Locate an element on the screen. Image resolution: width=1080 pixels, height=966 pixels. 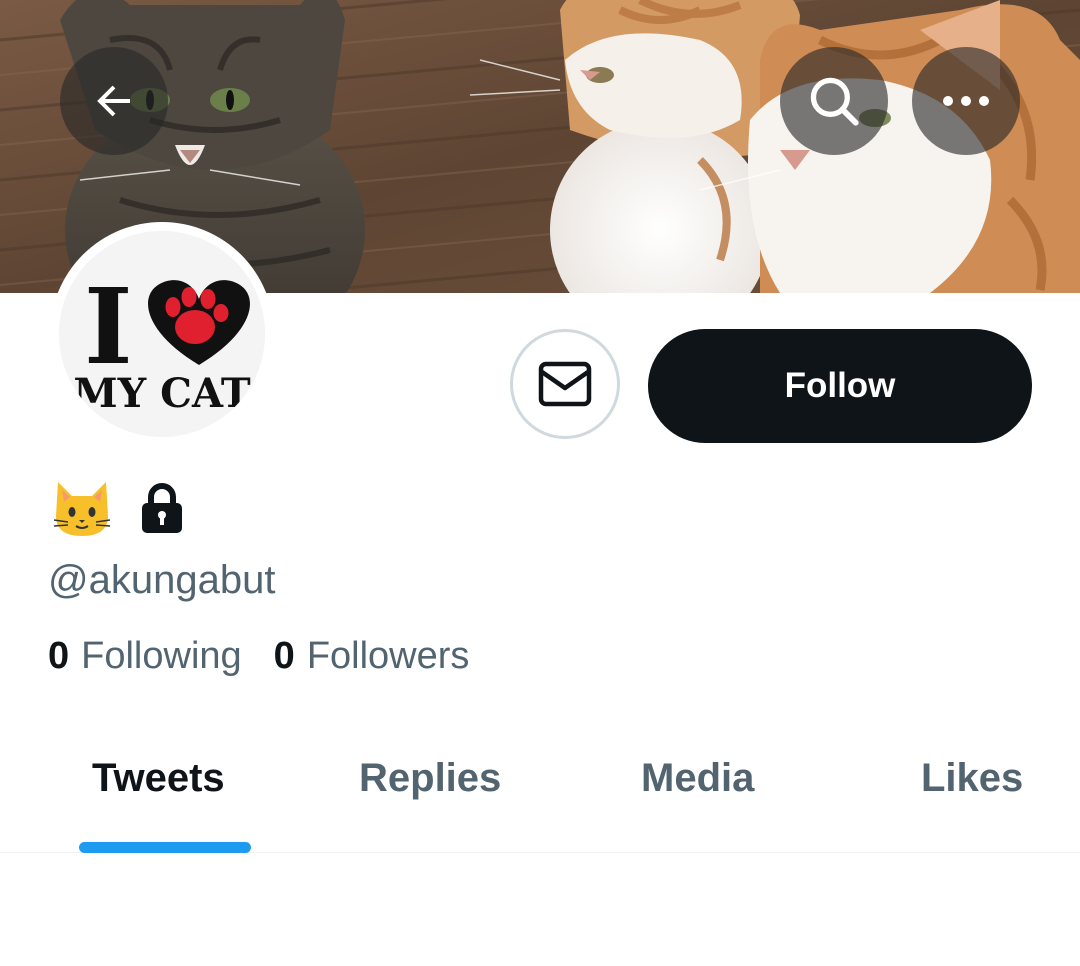
more-horizontal-icon is located at coordinates (966, 101).